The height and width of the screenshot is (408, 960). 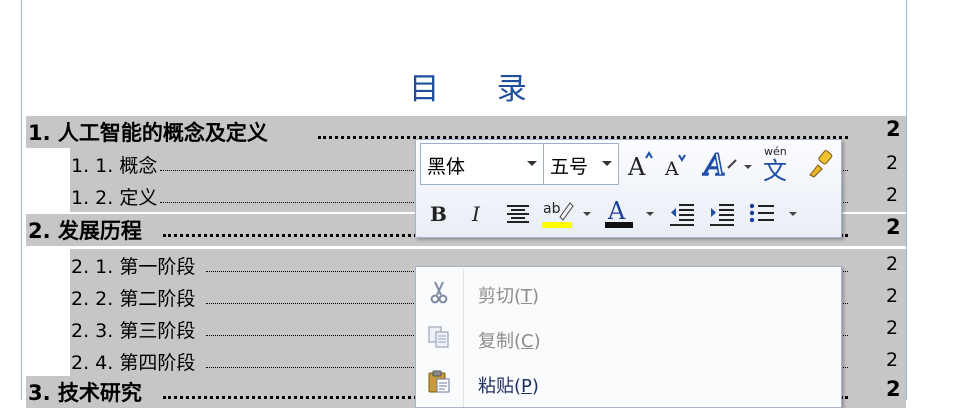 What do you see at coordinates (762, 213) in the screenshot?
I see `bullets-icon` at bounding box center [762, 213].